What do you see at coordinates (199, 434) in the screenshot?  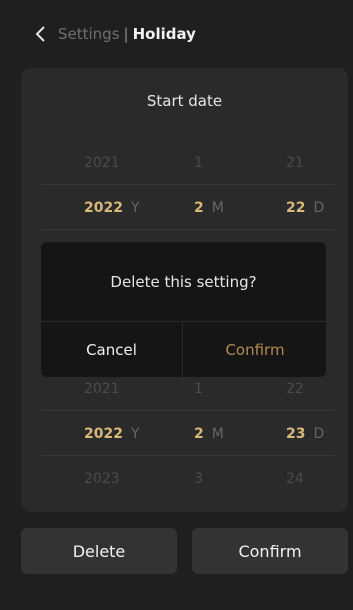 I see `end-month-value: 2` at bounding box center [199, 434].